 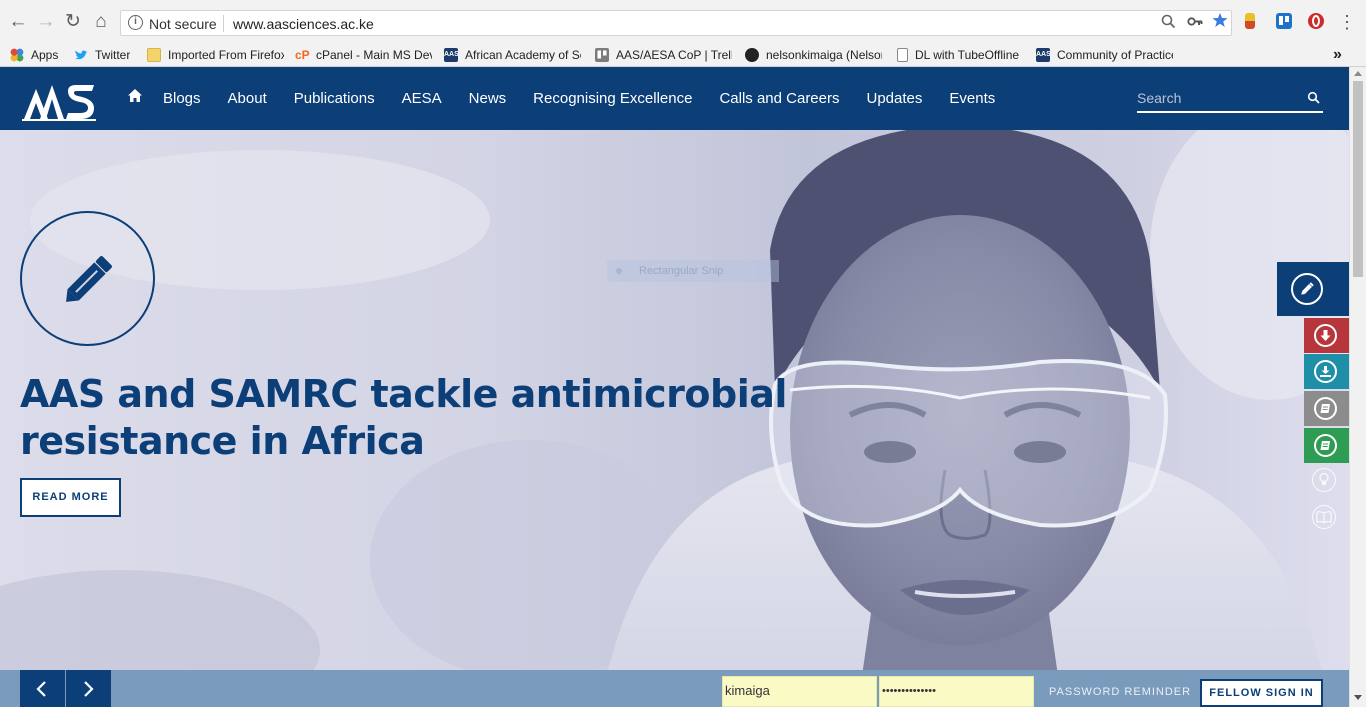 What do you see at coordinates (226, 55) in the screenshot?
I see `bookmark-label: Imported From Firefox` at bounding box center [226, 55].